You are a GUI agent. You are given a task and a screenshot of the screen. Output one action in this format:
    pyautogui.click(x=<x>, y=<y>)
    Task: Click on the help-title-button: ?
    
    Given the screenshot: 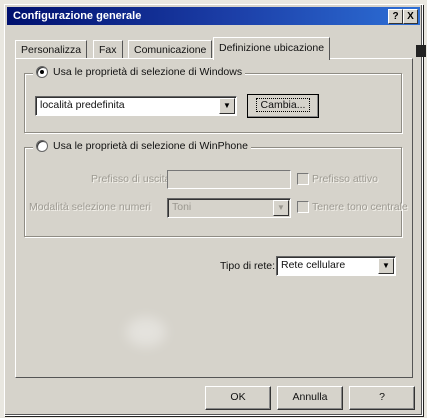 What is the action you would take?
    pyautogui.click(x=395, y=16)
    